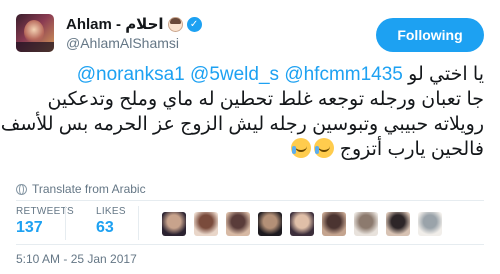  What do you see at coordinates (446, 74) in the screenshot?
I see `tweet-text-segment: يا اختي لو` at bounding box center [446, 74].